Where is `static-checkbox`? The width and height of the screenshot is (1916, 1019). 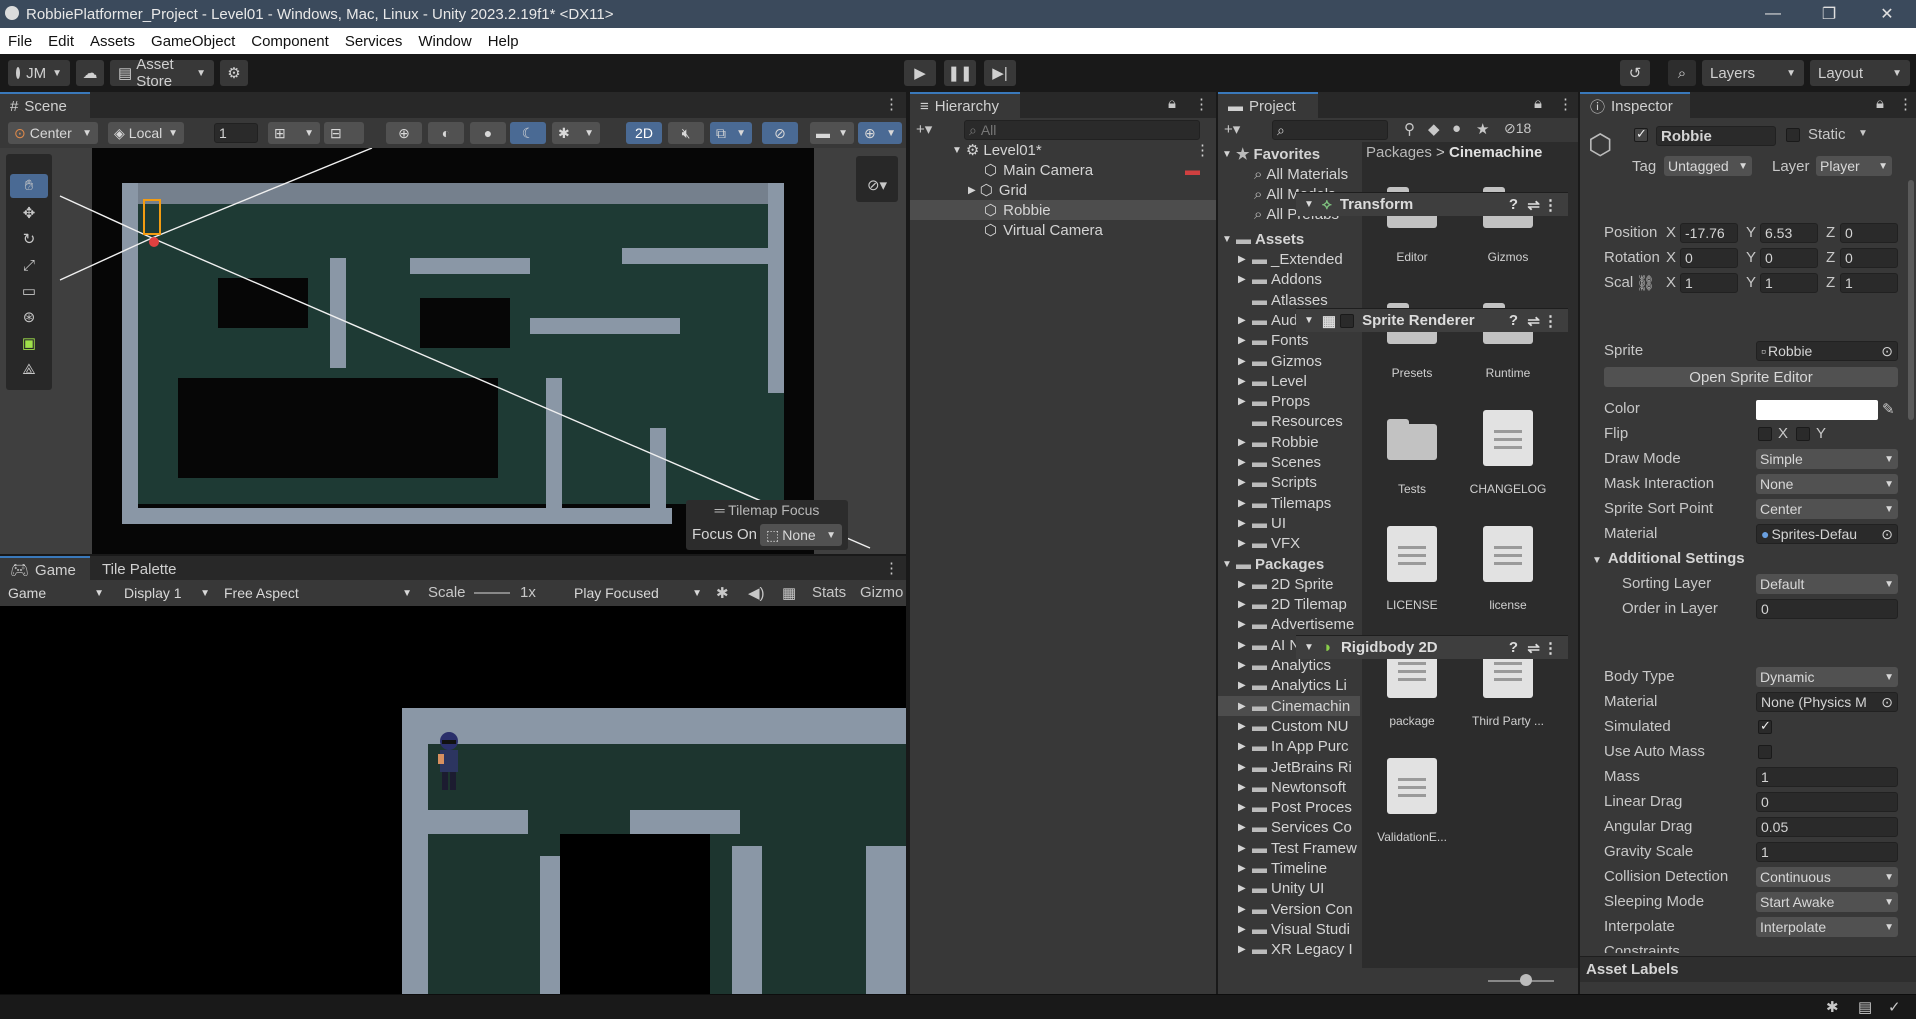 static-checkbox is located at coordinates (1793, 135).